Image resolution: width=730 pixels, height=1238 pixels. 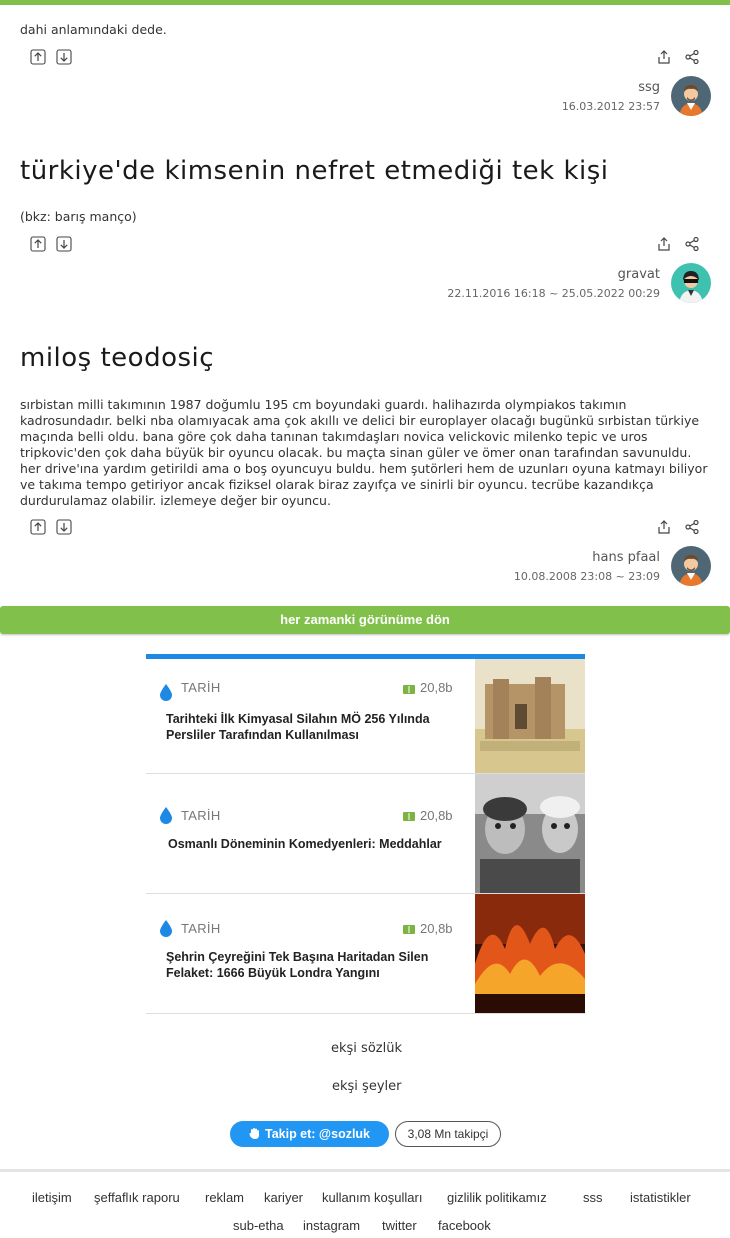 What do you see at coordinates (258, 1225) in the screenshot?
I see `footer-link-sub-etha: sub-etha` at bounding box center [258, 1225].